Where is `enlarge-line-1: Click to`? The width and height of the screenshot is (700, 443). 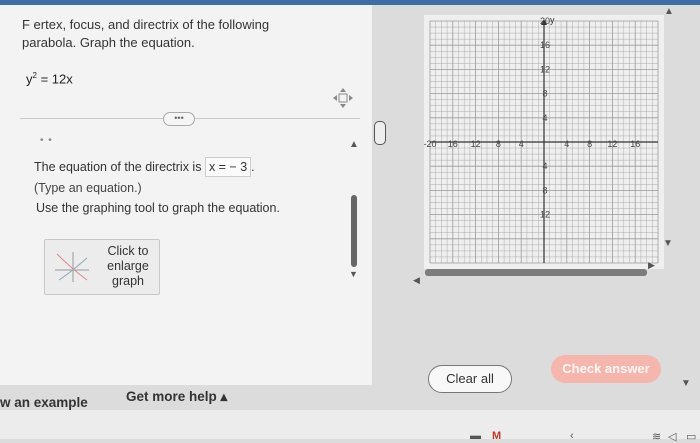
enlarge-line-1: Click to is located at coordinates (128, 251).